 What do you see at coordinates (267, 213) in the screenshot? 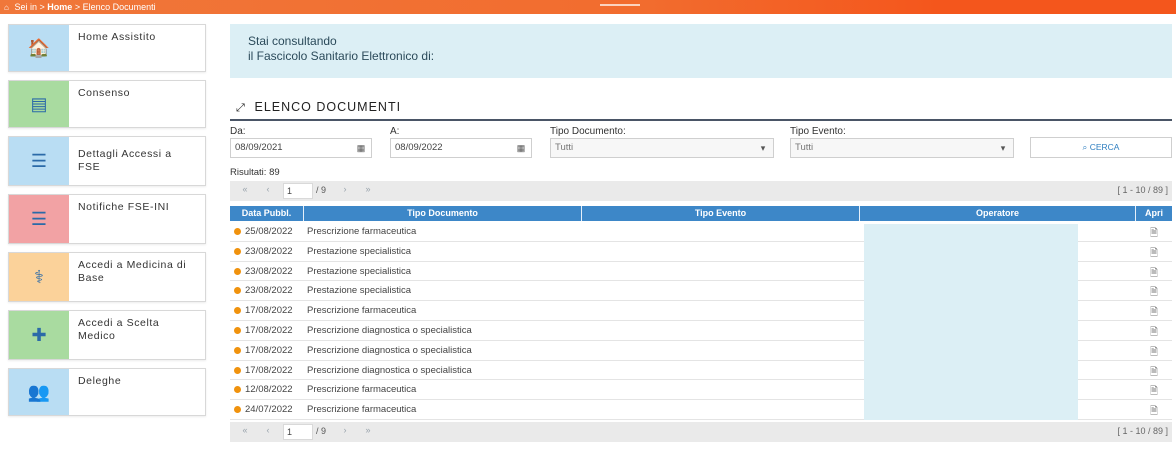
I see `column-header-date: Data Pubbl.` at bounding box center [267, 213].